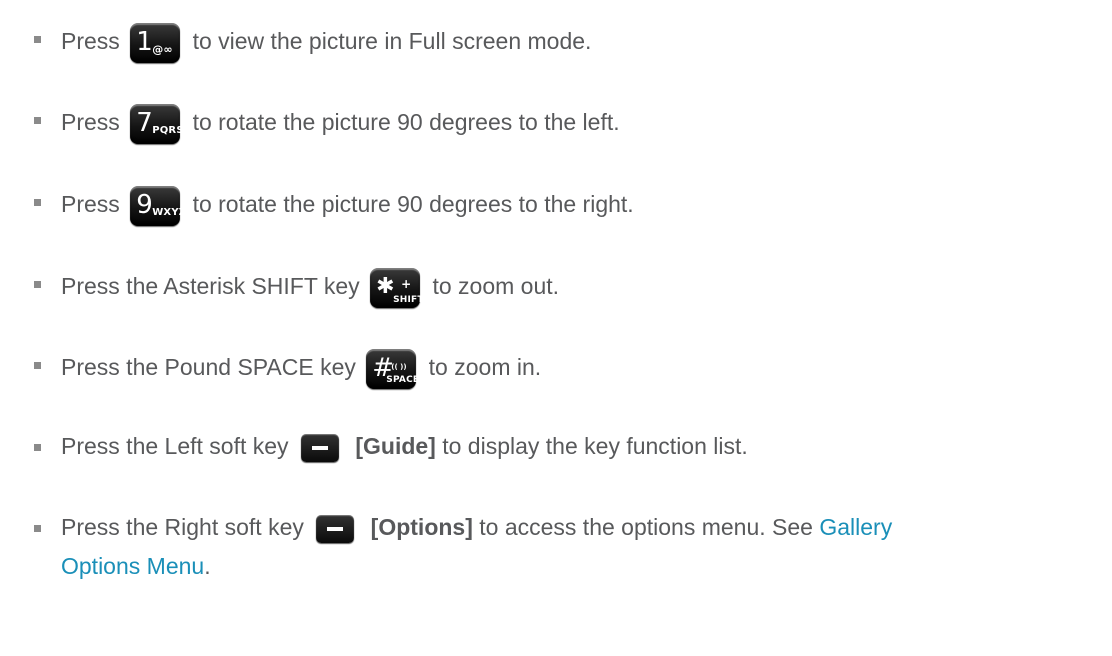  Describe the element at coordinates (595, 446) in the screenshot. I see `instruction-text: to display the key function list.` at that location.